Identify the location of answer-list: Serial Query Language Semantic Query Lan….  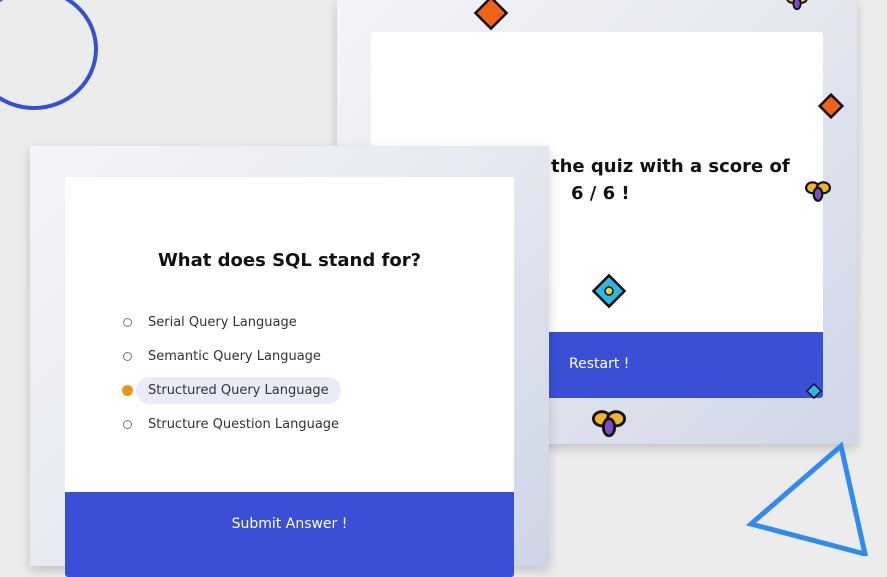
(231, 373).